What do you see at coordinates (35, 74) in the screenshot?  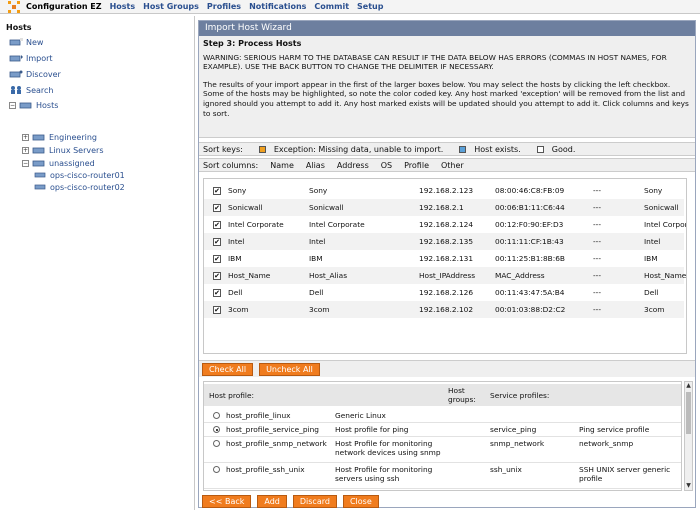 I see `sidebar-item-discover: Discover` at bounding box center [35, 74].